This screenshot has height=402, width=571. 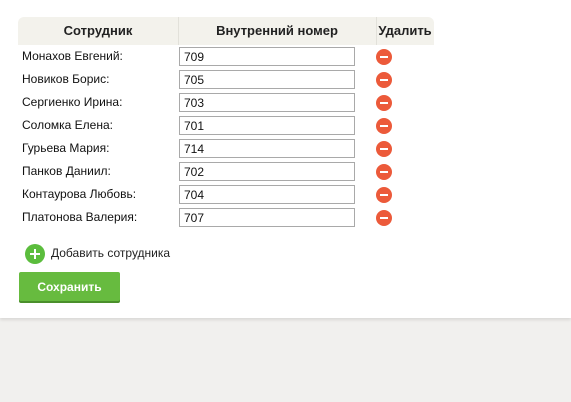 I want to click on employee-name: Панков Даниил:, so click(x=66, y=171).